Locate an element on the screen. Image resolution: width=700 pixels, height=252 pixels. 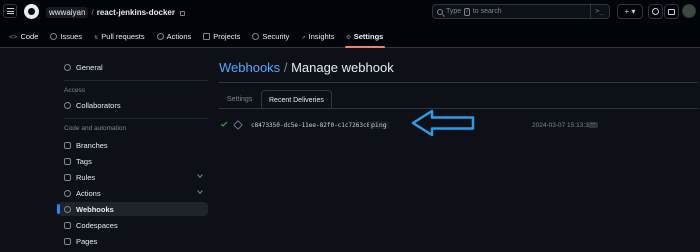
tab-webhook-settings: Settings is located at coordinates (239, 99).